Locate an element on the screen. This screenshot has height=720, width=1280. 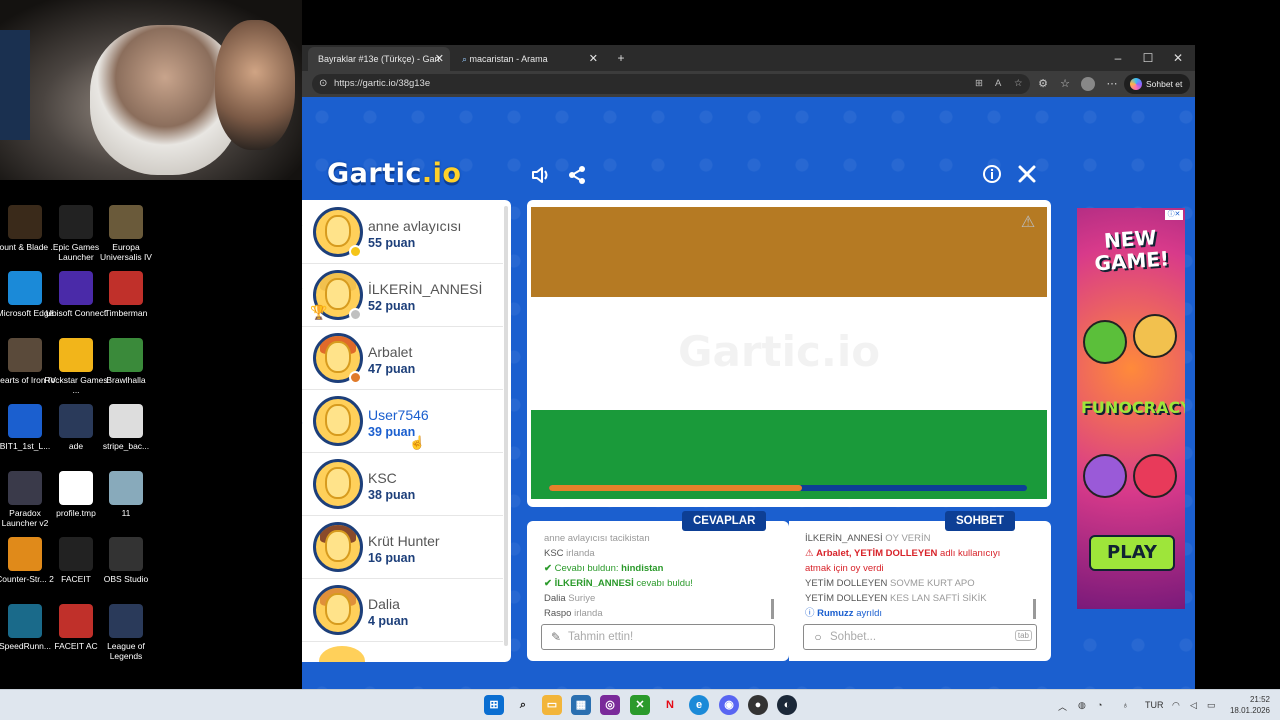
microphone-icon: ♁ is located at coordinates (1125, 705).